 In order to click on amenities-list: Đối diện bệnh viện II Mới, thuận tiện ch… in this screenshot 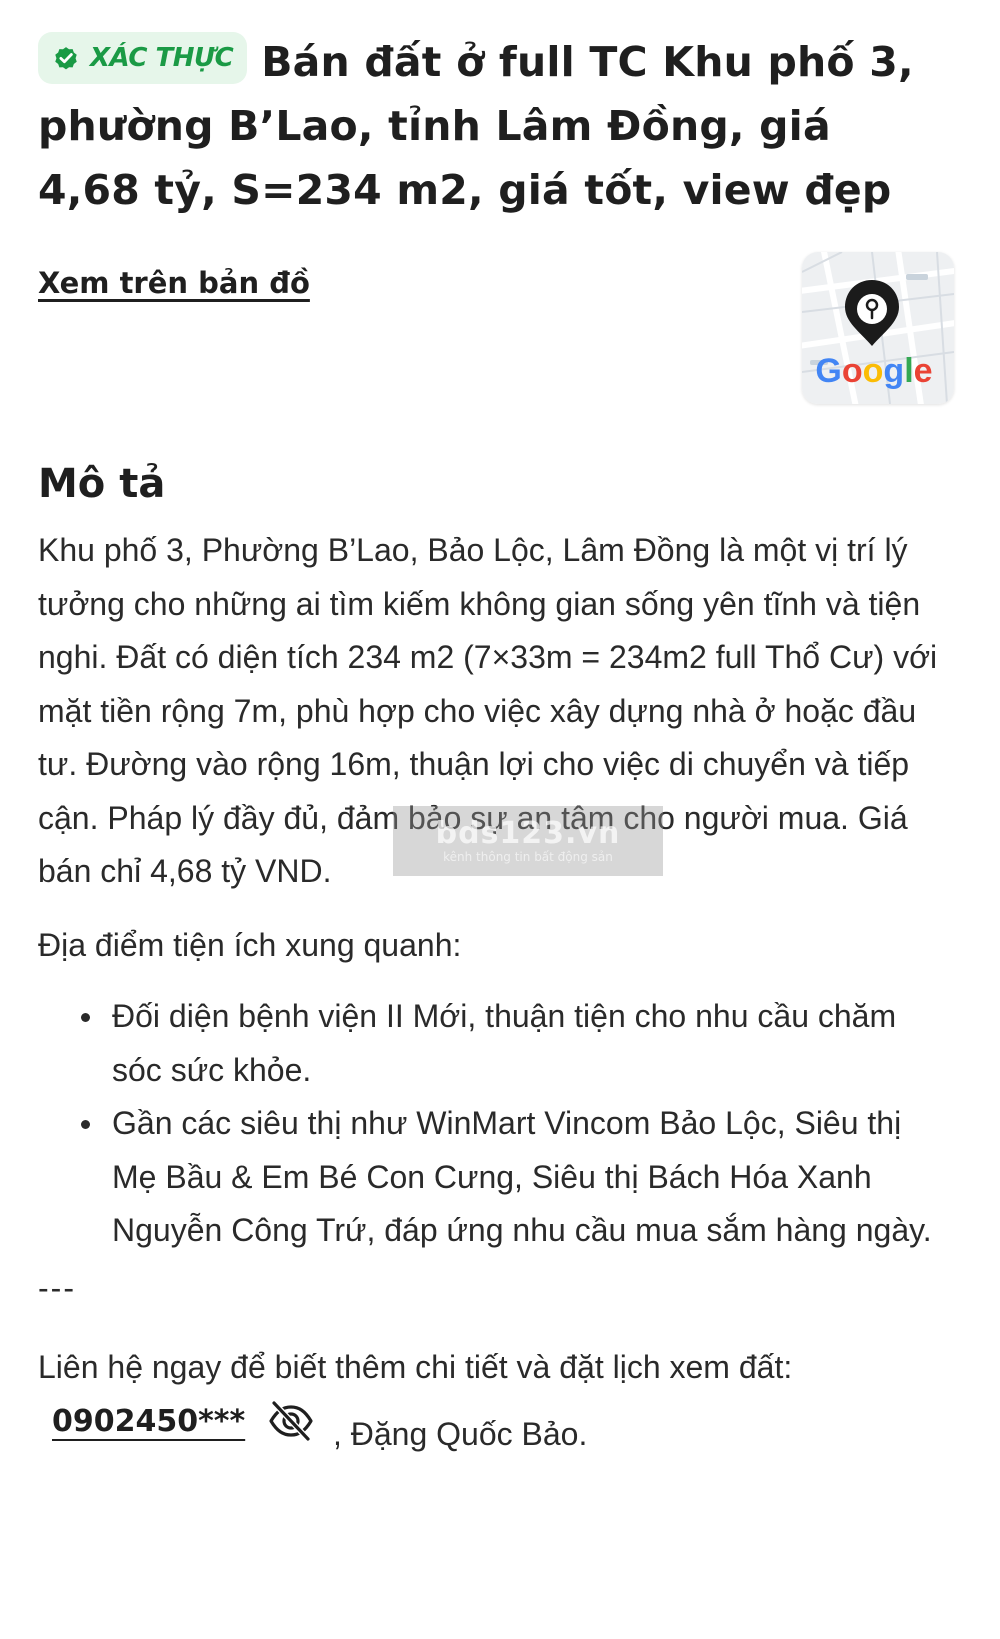, I will do `click(488, 1124)`.